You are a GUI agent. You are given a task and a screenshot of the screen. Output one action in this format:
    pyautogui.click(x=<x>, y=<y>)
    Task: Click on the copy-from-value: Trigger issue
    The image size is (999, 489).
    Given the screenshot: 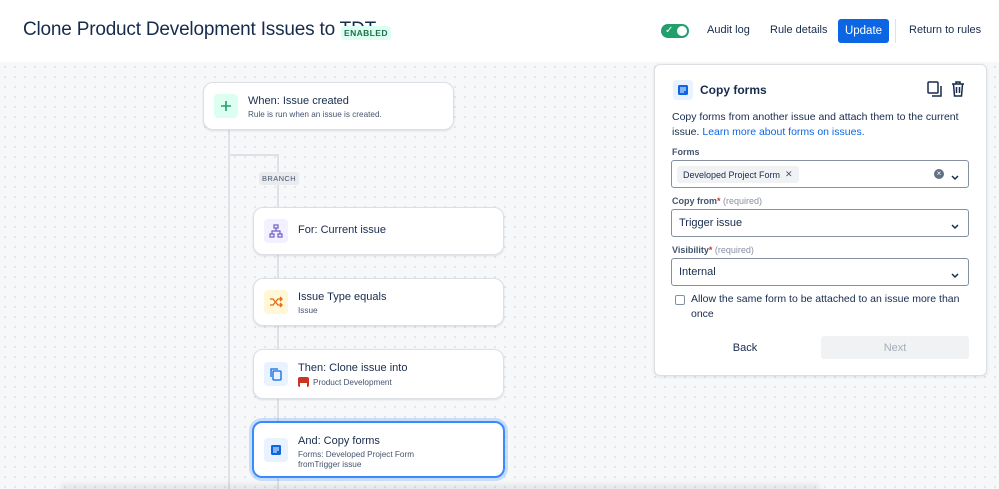 What is the action you would take?
    pyautogui.click(x=711, y=223)
    